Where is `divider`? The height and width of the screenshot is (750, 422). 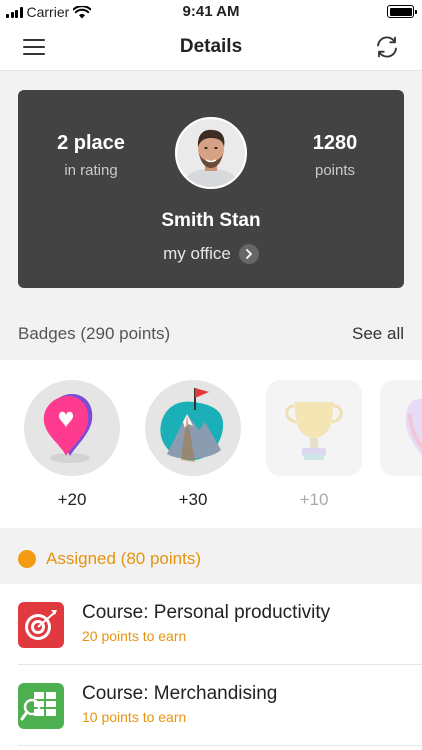 divider is located at coordinates (220, 745).